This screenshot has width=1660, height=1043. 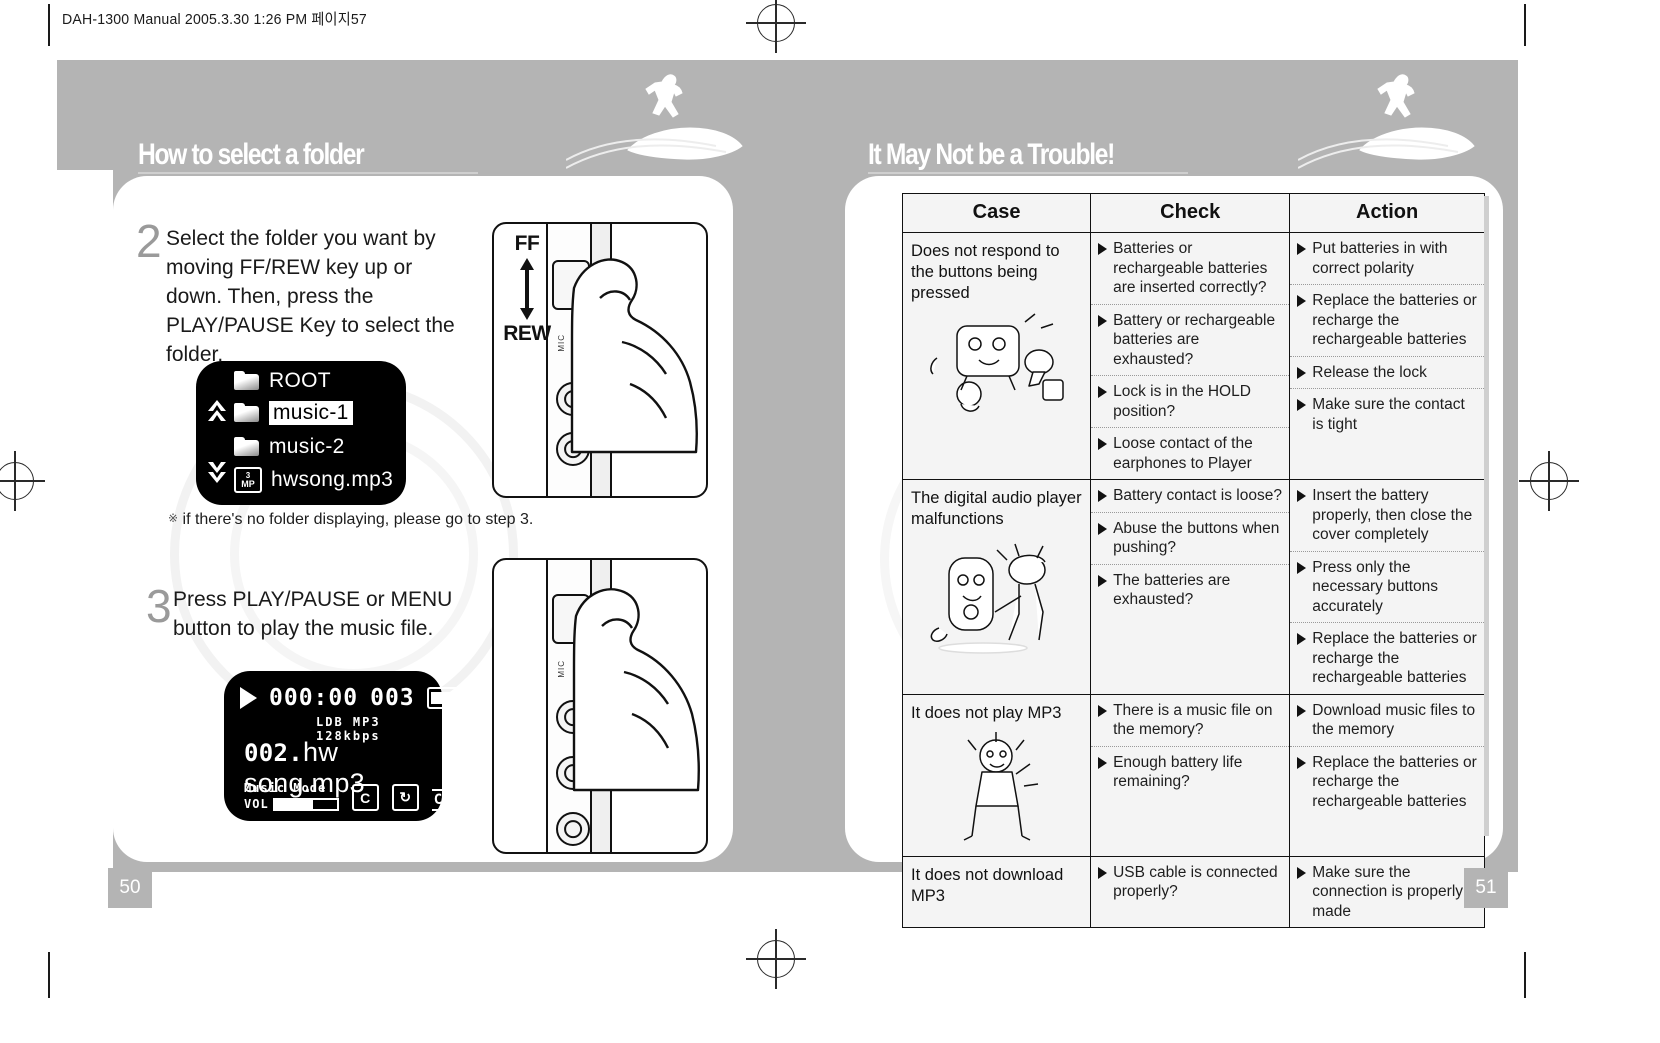 What do you see at coordinates (307, 446) in the screenshot?
I see `lcd-item-label: music-2` at bounding box center [307, 446].